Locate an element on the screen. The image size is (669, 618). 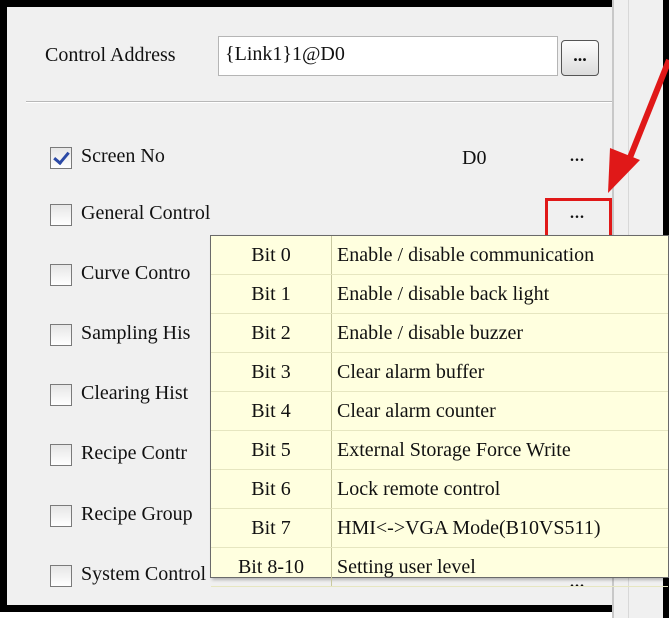
bit-description: Enable / disable back light is located at coordinates (499, 294).